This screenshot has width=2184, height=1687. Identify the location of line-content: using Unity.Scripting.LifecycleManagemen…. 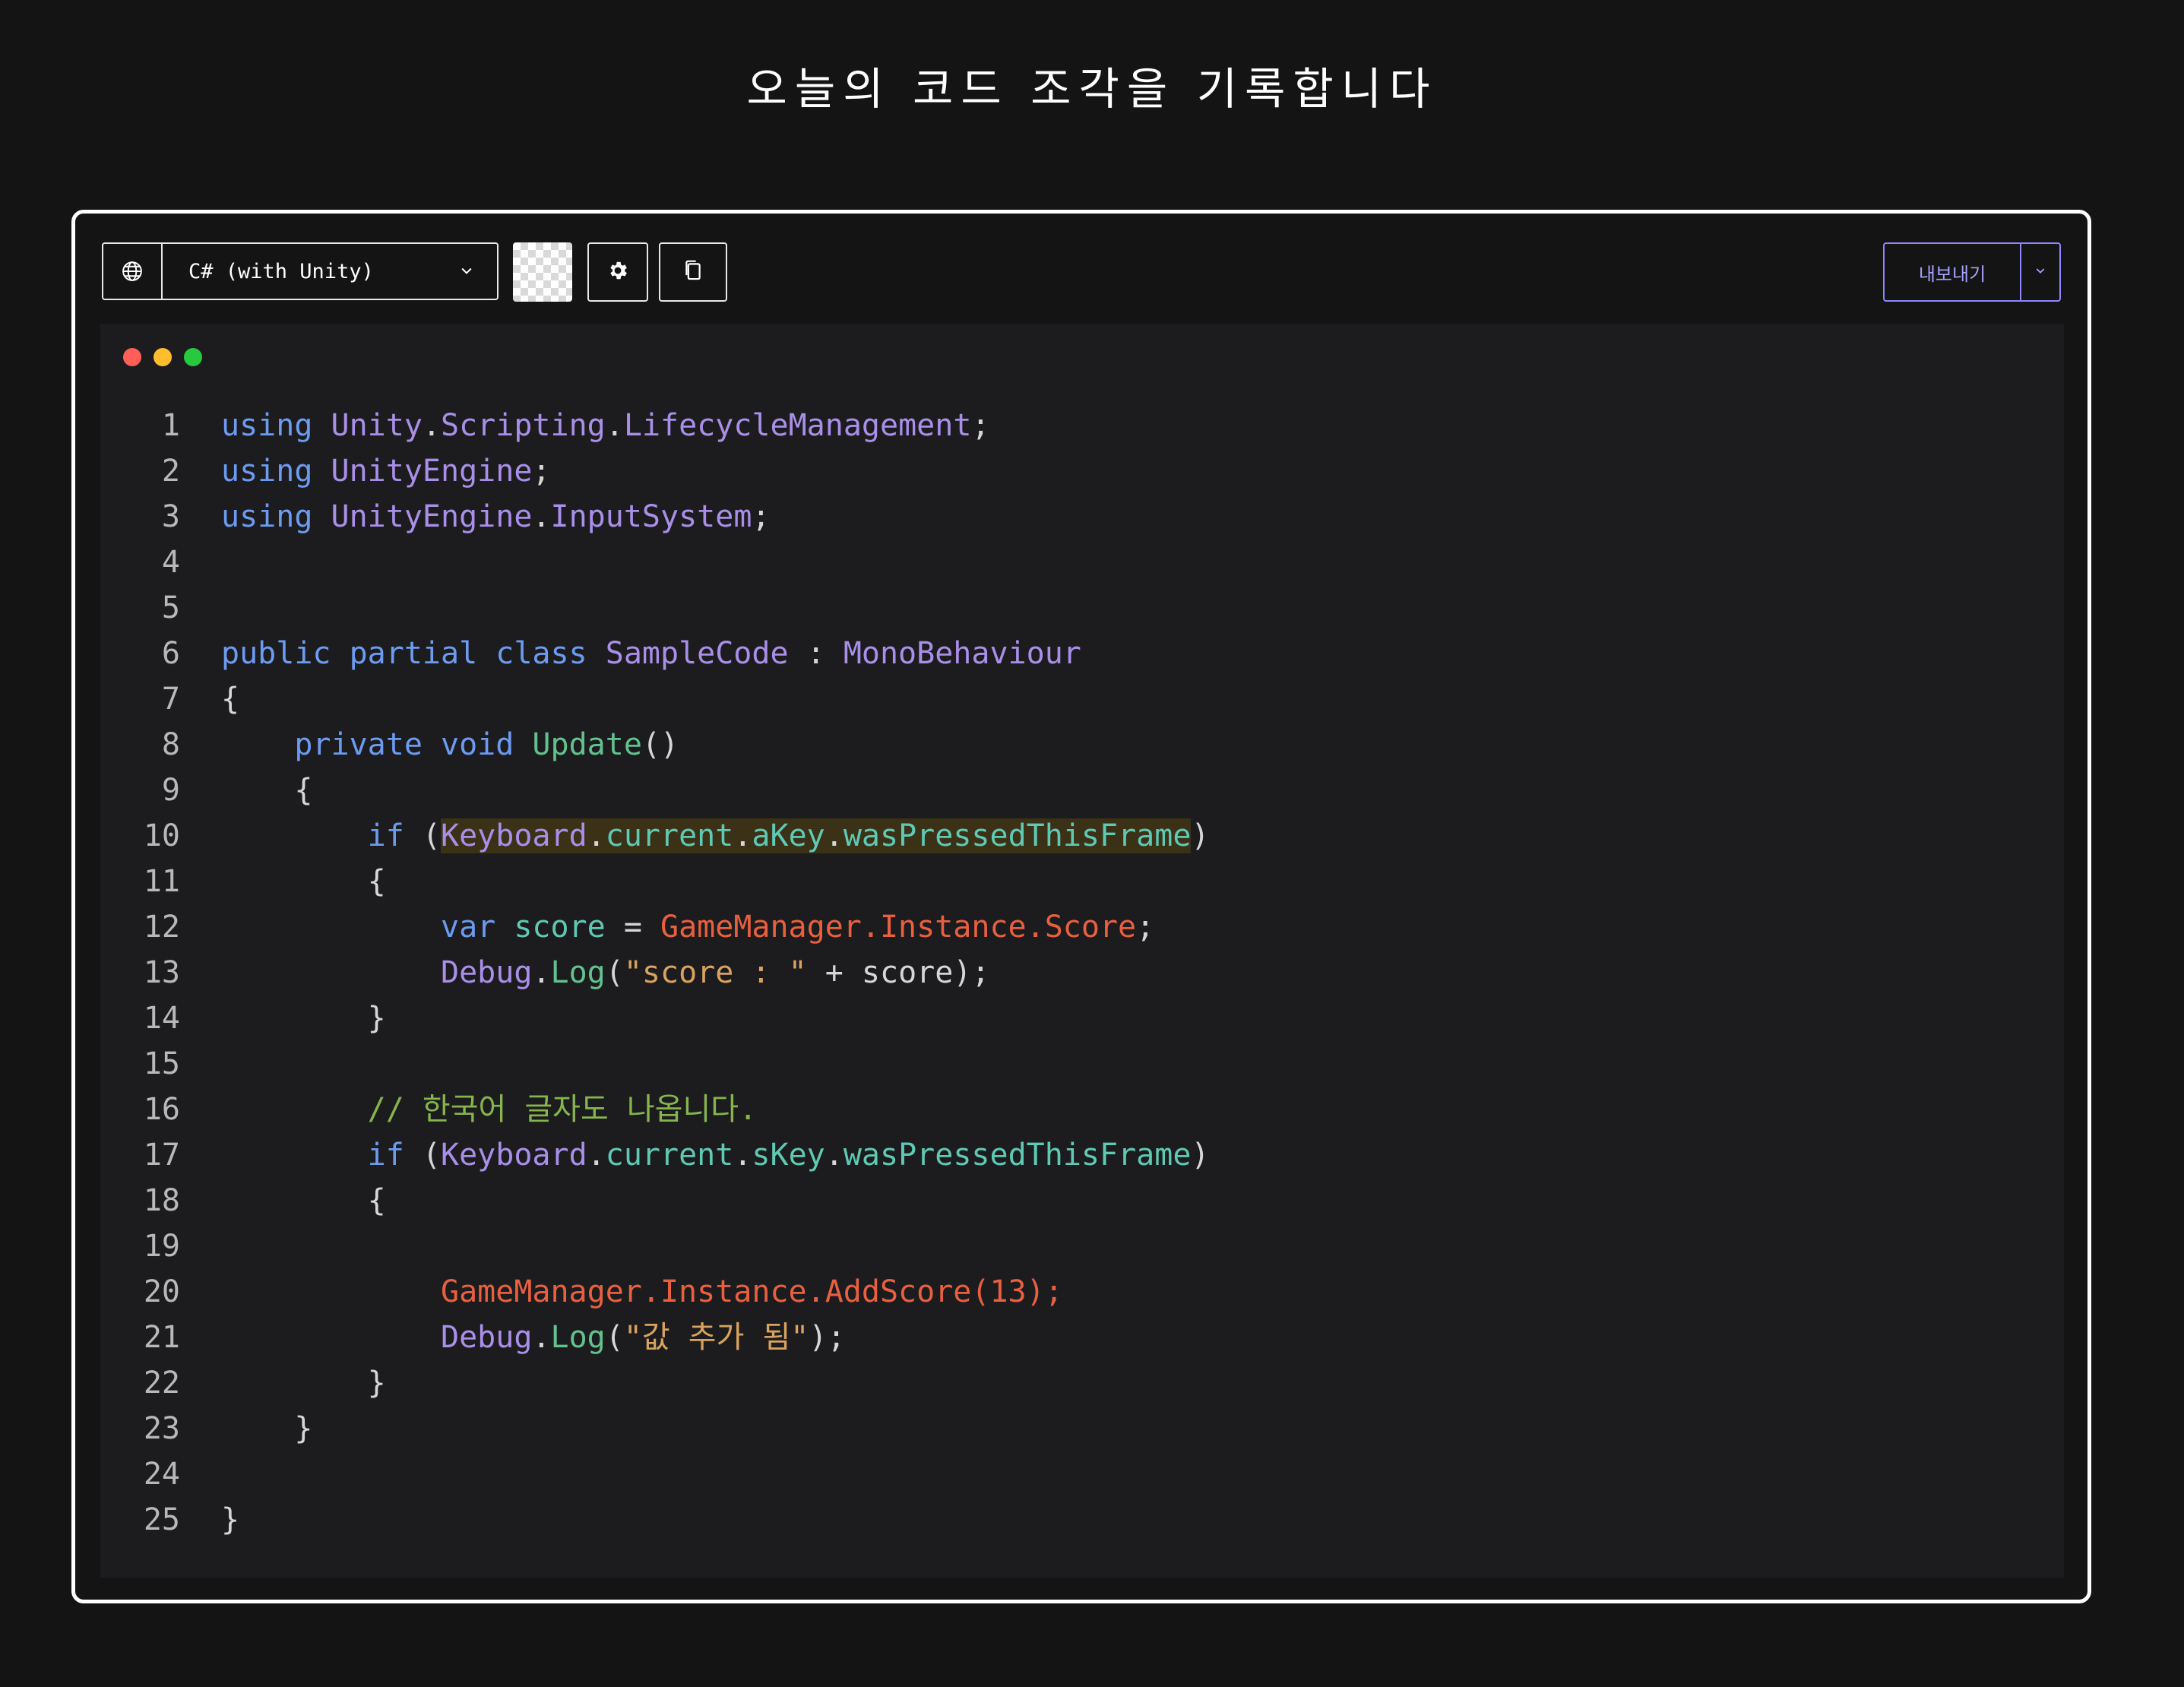
(605, 425).